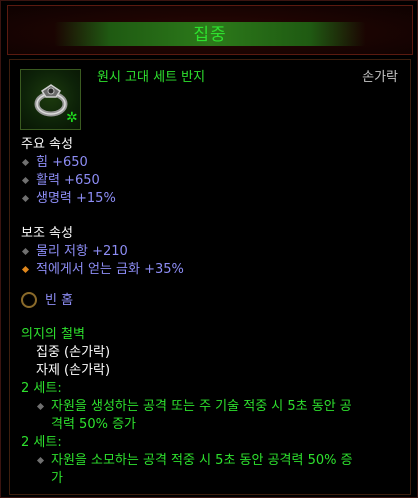 The height and width of the screenshot is (498, 418). What do you see at coordinates (201, 406) in the screenshot?
I see `set-bonus-line: 자원을 생성하는 공격 또는 주 기술 적중 시 5초 동안 공` at bounding box center [201, 406].